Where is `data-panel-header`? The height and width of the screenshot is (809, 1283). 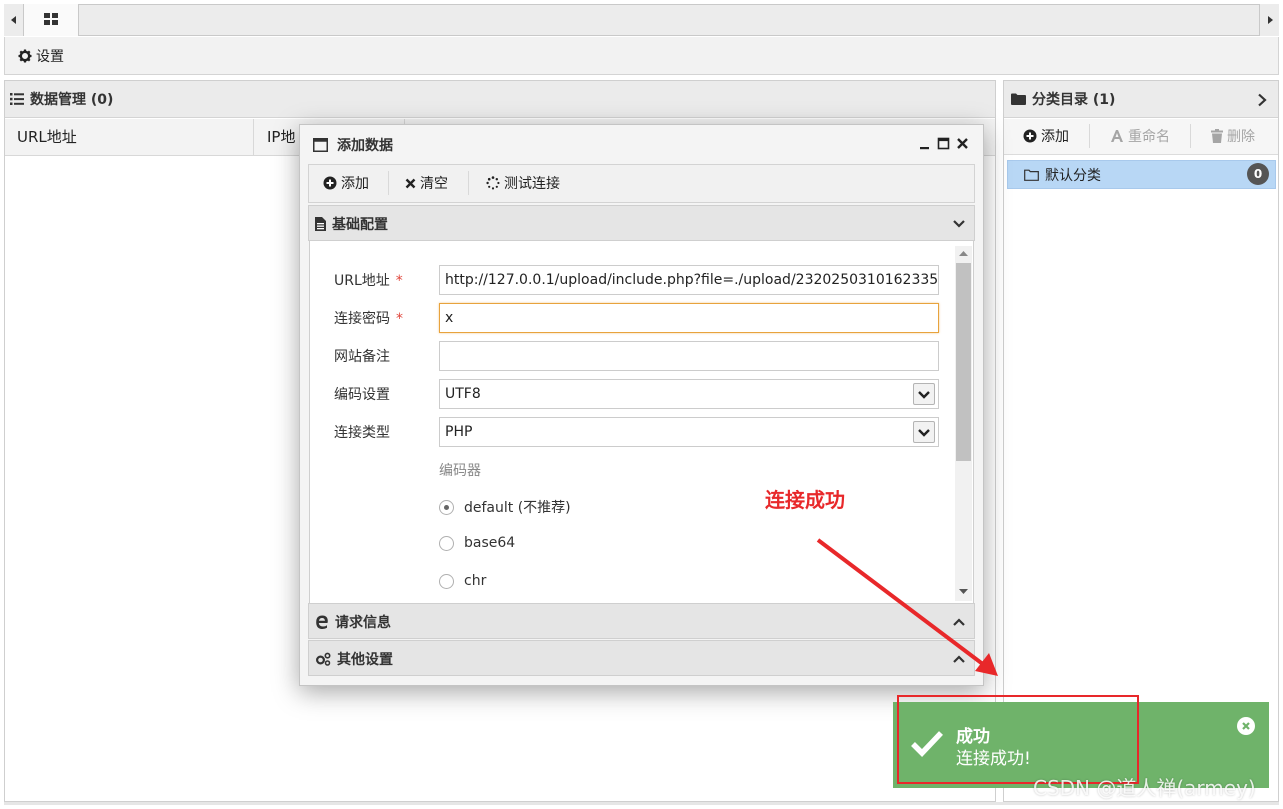
data-panel-header is located at coordinates (500, 99).